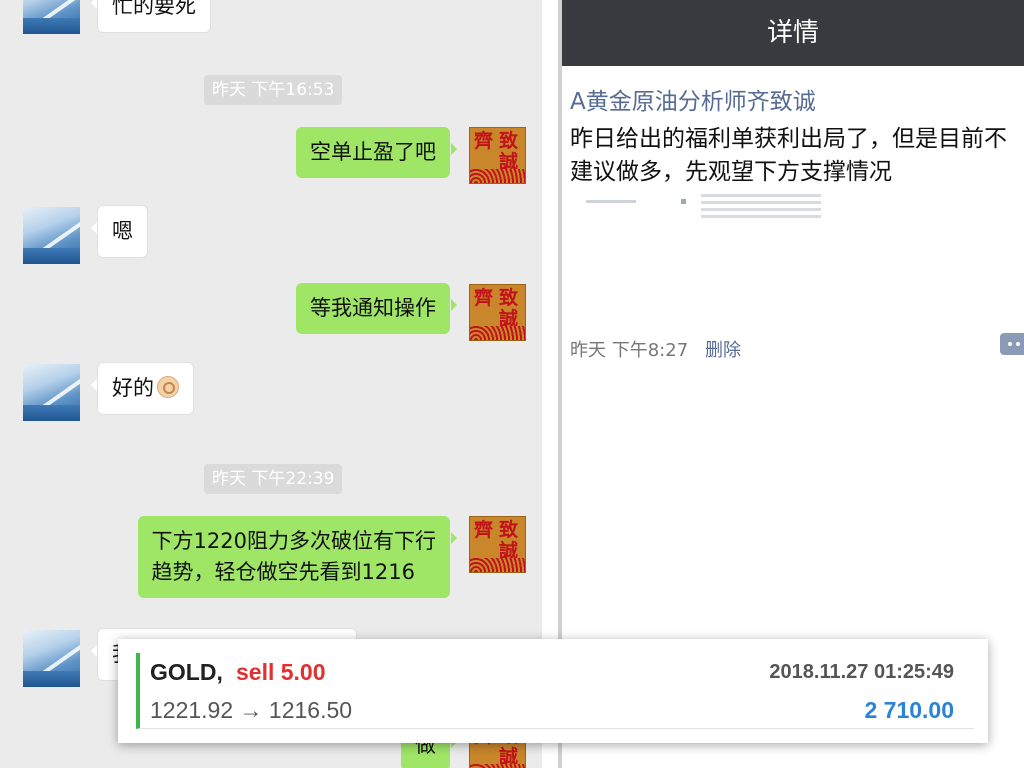 The width and height of the screenshot is (1024, 768). Describe the element at coordinates (273, 90) in the screenshot. I see `timestamp-divider: 昨天 下午16:53` at that location.